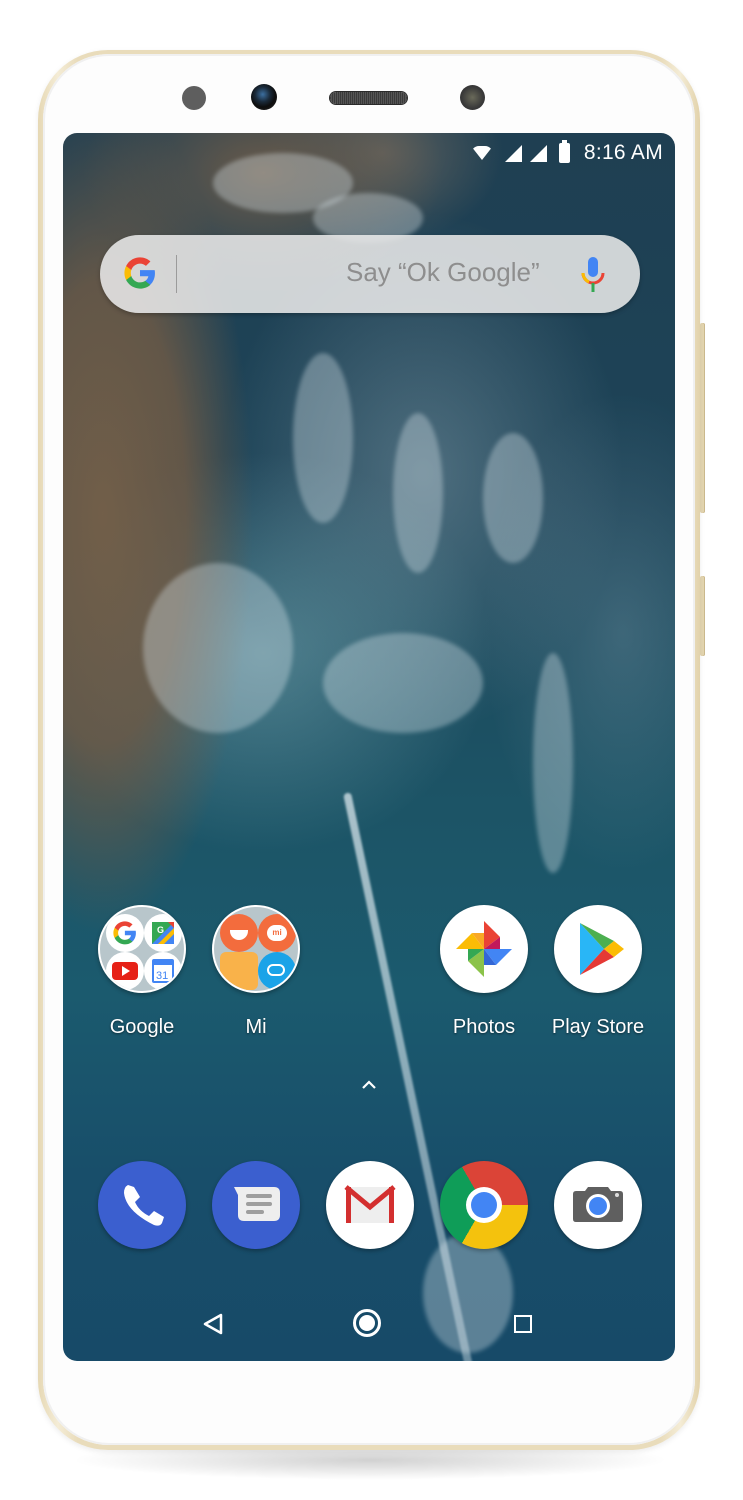 The height and width of the screenshot is (1500, 743). Describe the element at coordinates (598, 949) in the screenshot. I see `play-store-icon` at that location.